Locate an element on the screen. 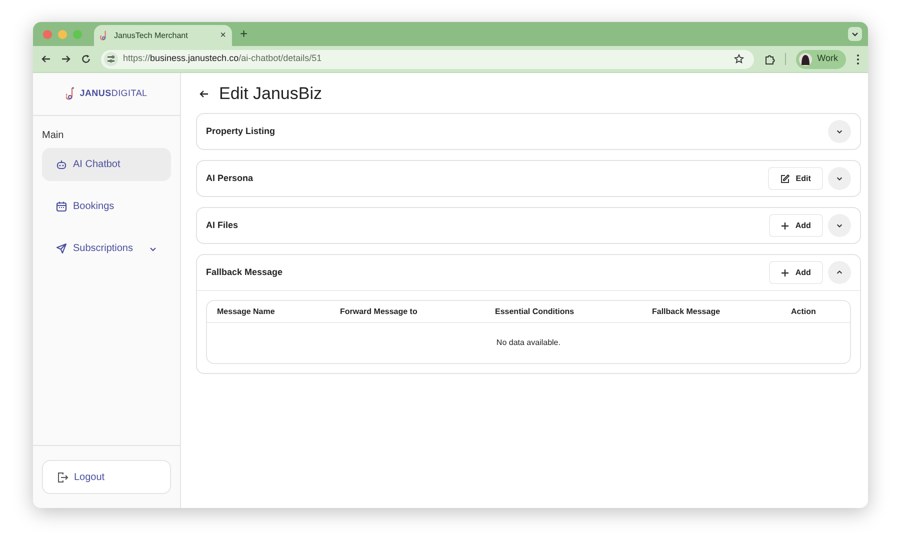 This screenshot has width=901, height=552. extensions-icon is located at coordinates (770, 59).